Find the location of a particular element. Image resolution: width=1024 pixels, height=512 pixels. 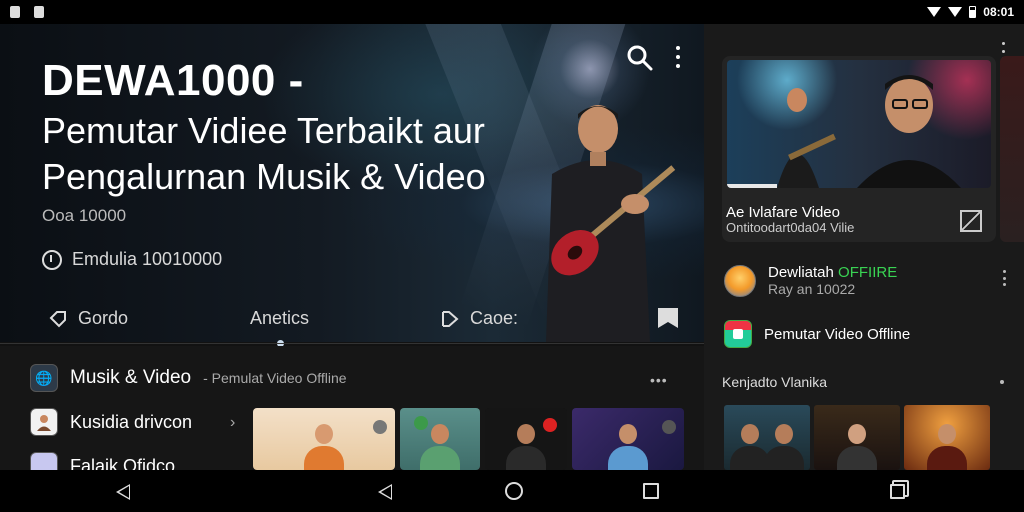

expand-icon is located at coordinates (971, 221).